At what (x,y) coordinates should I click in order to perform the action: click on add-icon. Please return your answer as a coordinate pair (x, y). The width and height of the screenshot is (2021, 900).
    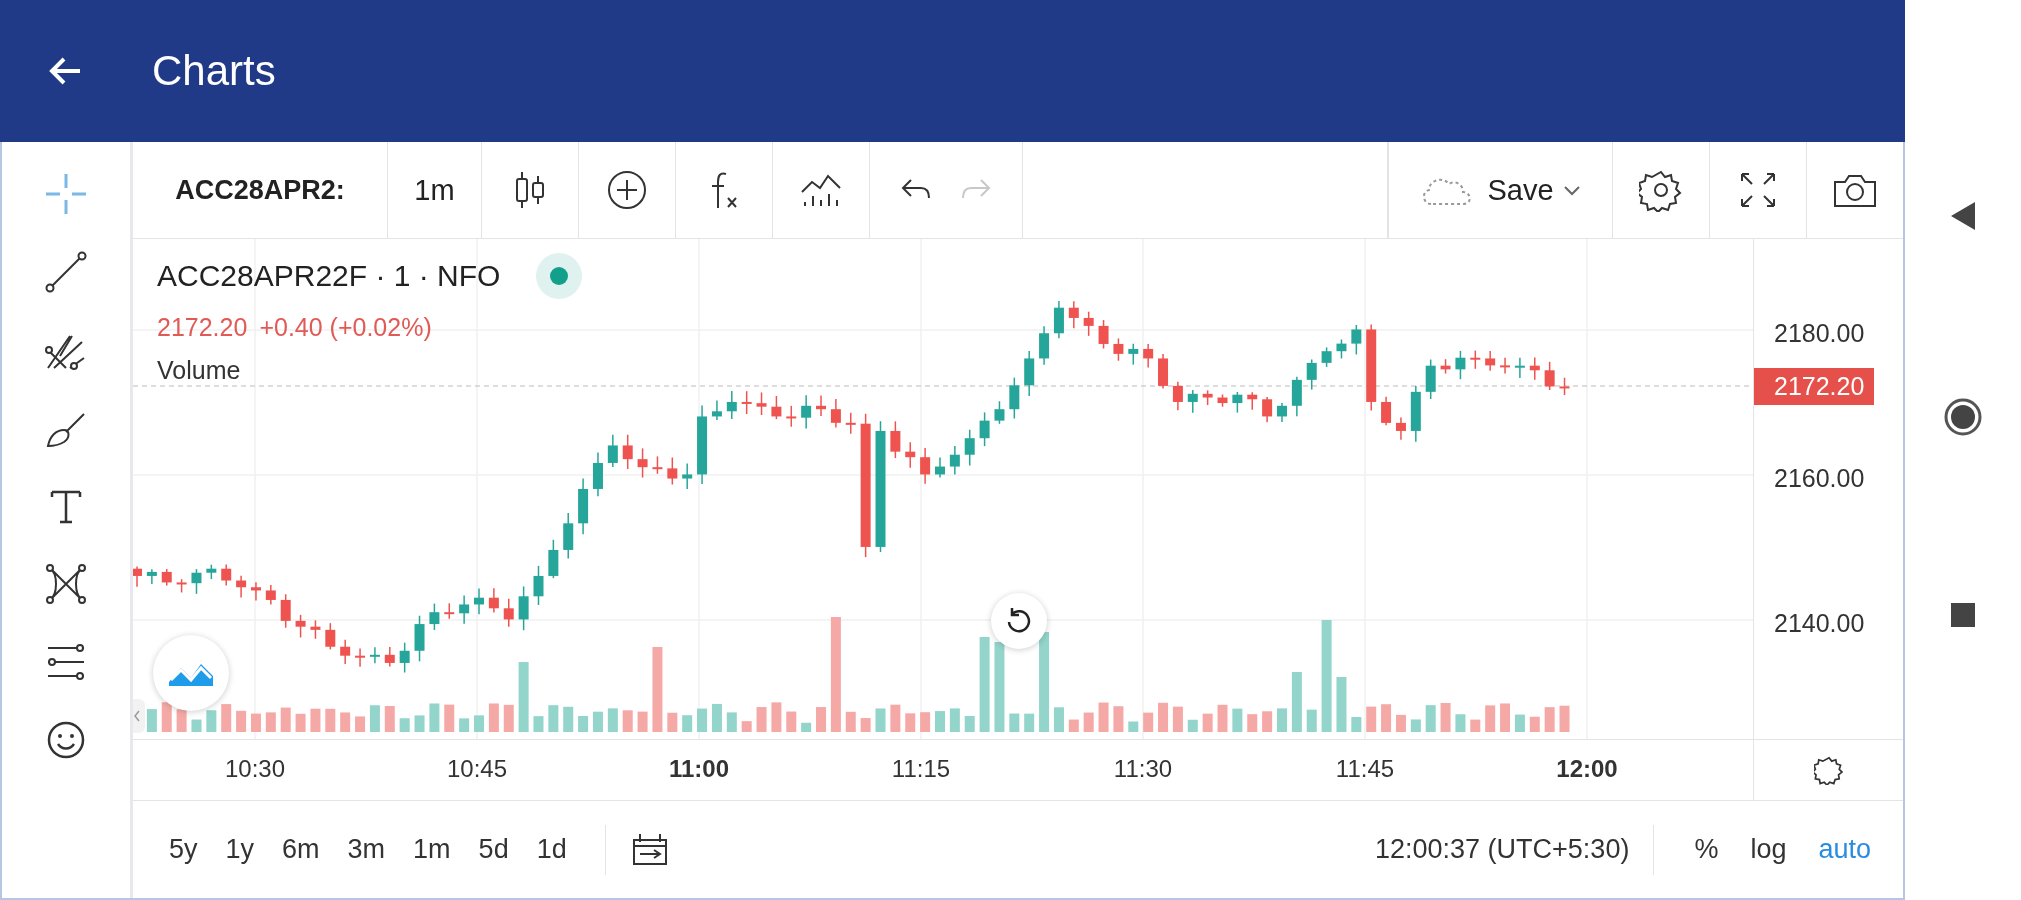
    Looking at the image, I should click on (627, 190).